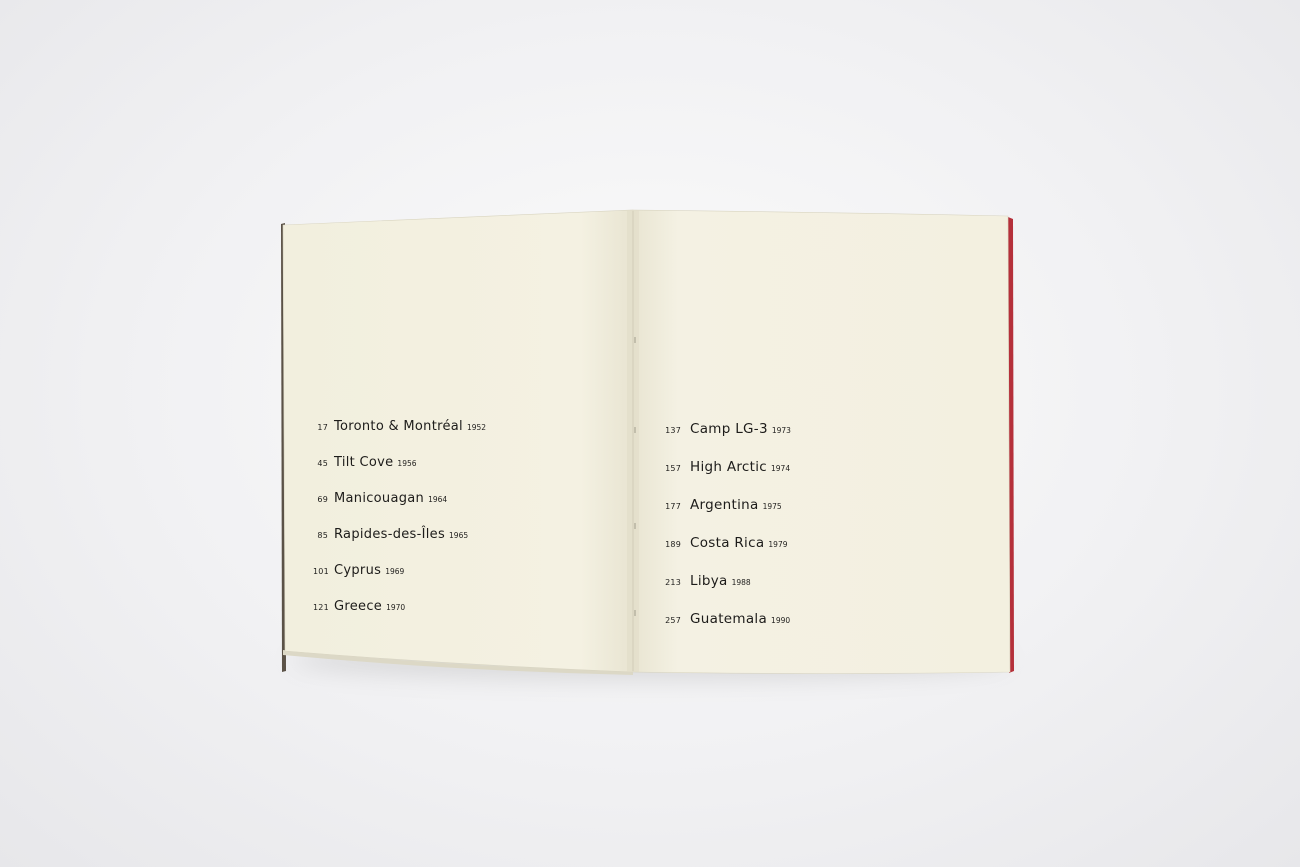  What do you see at coordinates (673, 430) in the screenshot?
I see `page-number: 137` at bounding box center [673, 430].